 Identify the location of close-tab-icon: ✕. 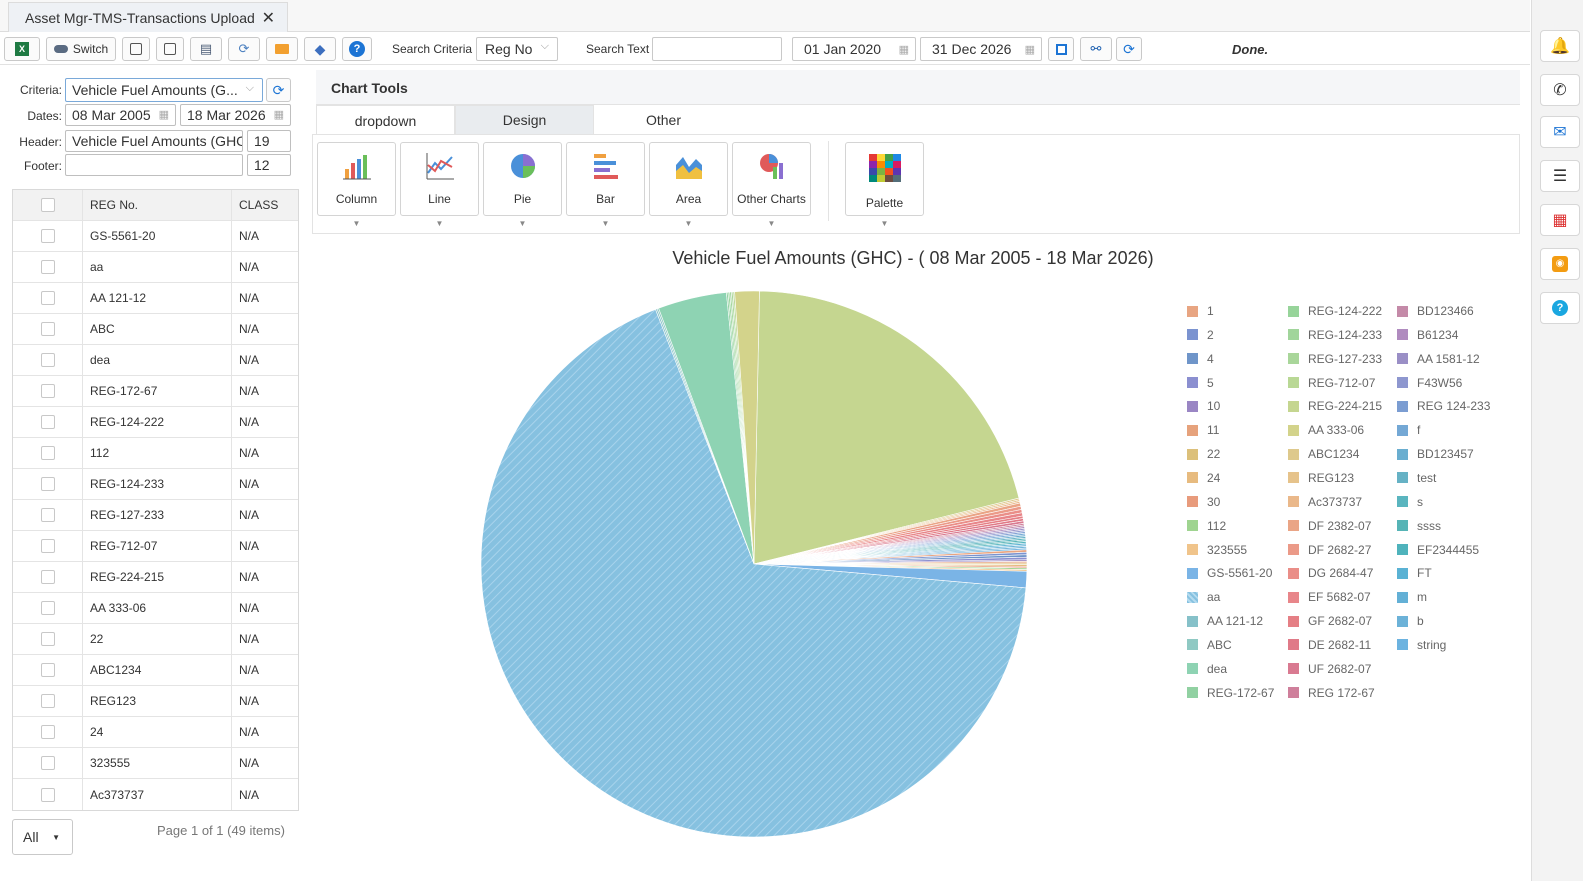
(268, 18).